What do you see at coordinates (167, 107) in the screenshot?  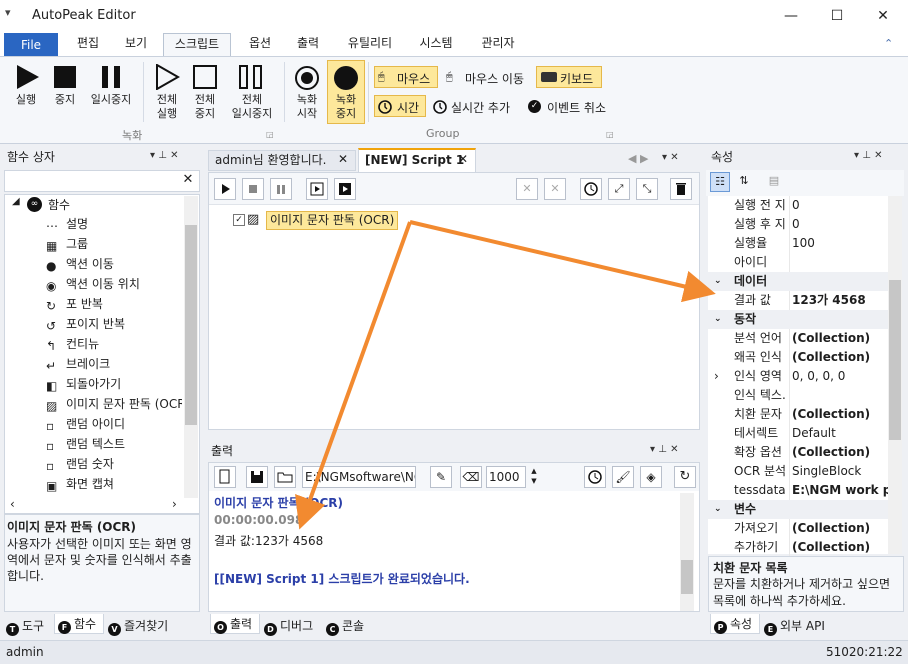 I see `run-all-button: 전체 실행` at bounding box center [167, 107].